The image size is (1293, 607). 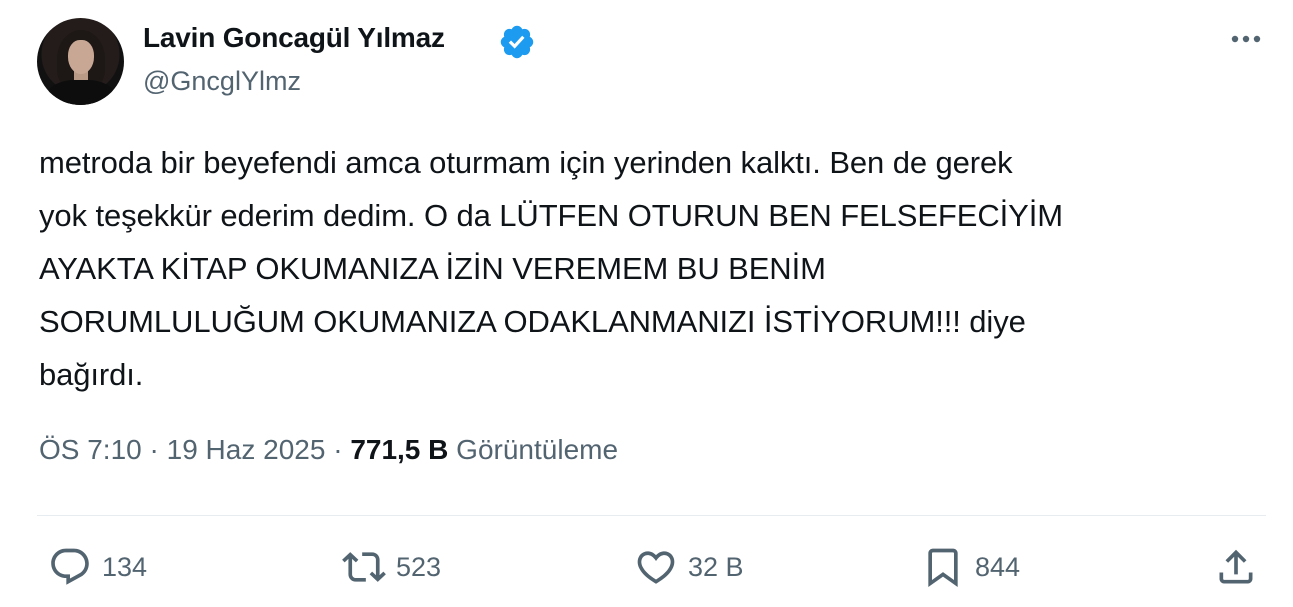 I want to click on like-button: 32 B, so click(x=689, y=567).